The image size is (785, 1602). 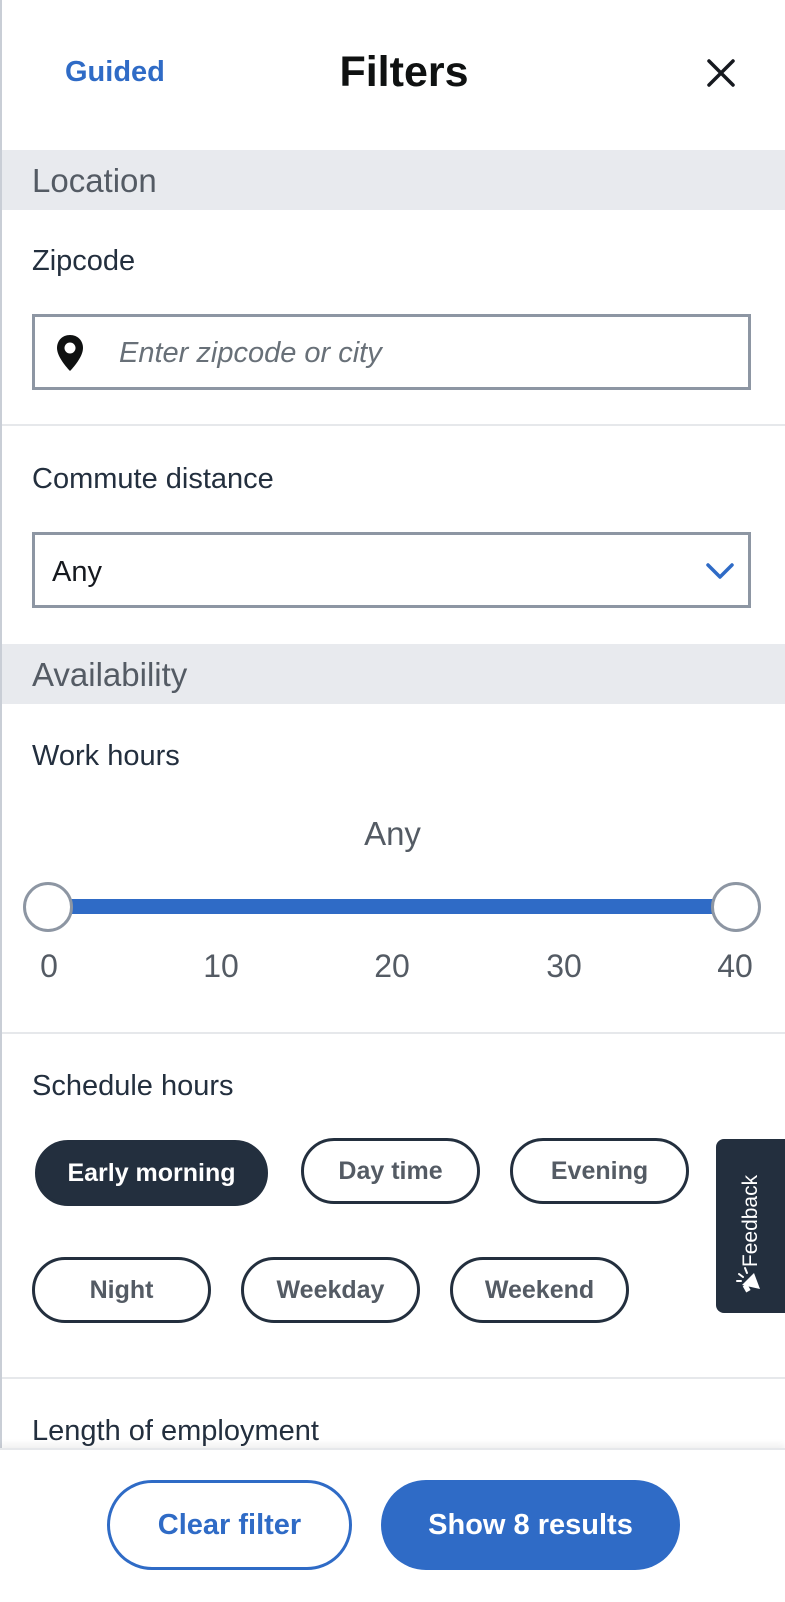 I want to click on chip-evening: Evening, so click(x=599, y=1171).